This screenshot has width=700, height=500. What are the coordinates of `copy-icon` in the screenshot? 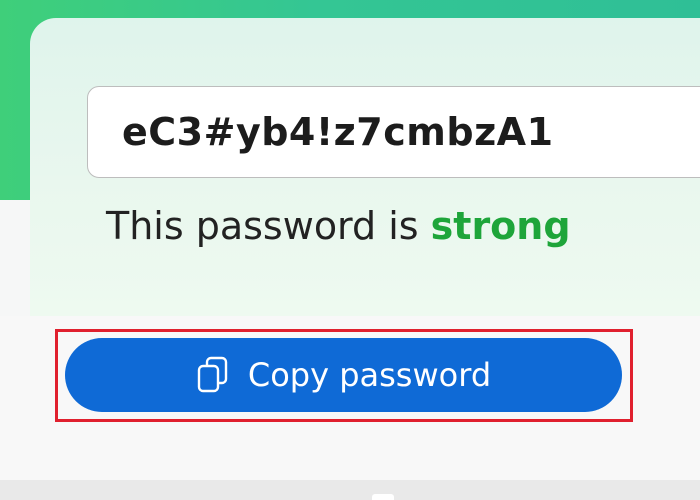 It's located at (213, 375).